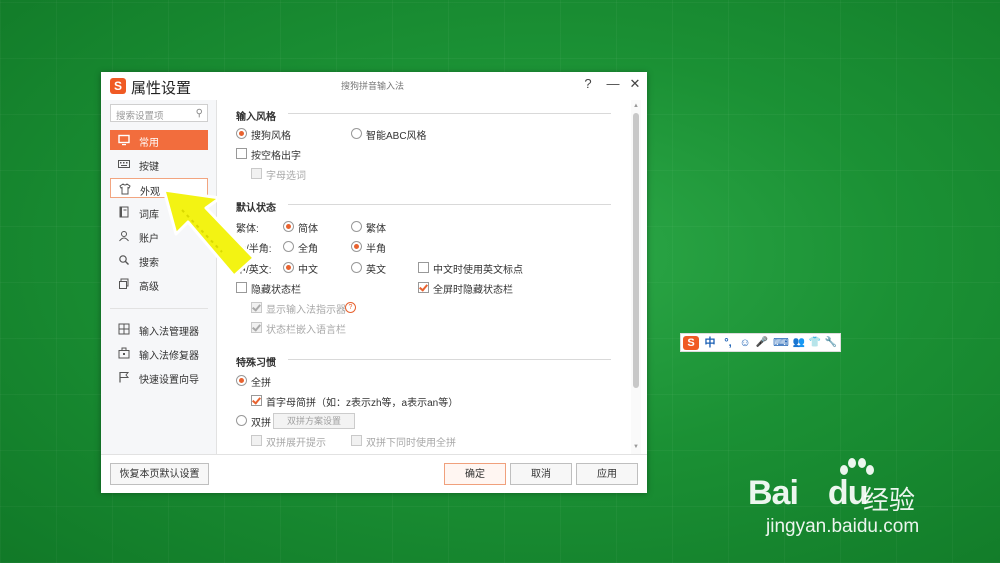 This screenshot has width=1000, height=563. I want to click on ok-button: 确定, so click(475, 474).